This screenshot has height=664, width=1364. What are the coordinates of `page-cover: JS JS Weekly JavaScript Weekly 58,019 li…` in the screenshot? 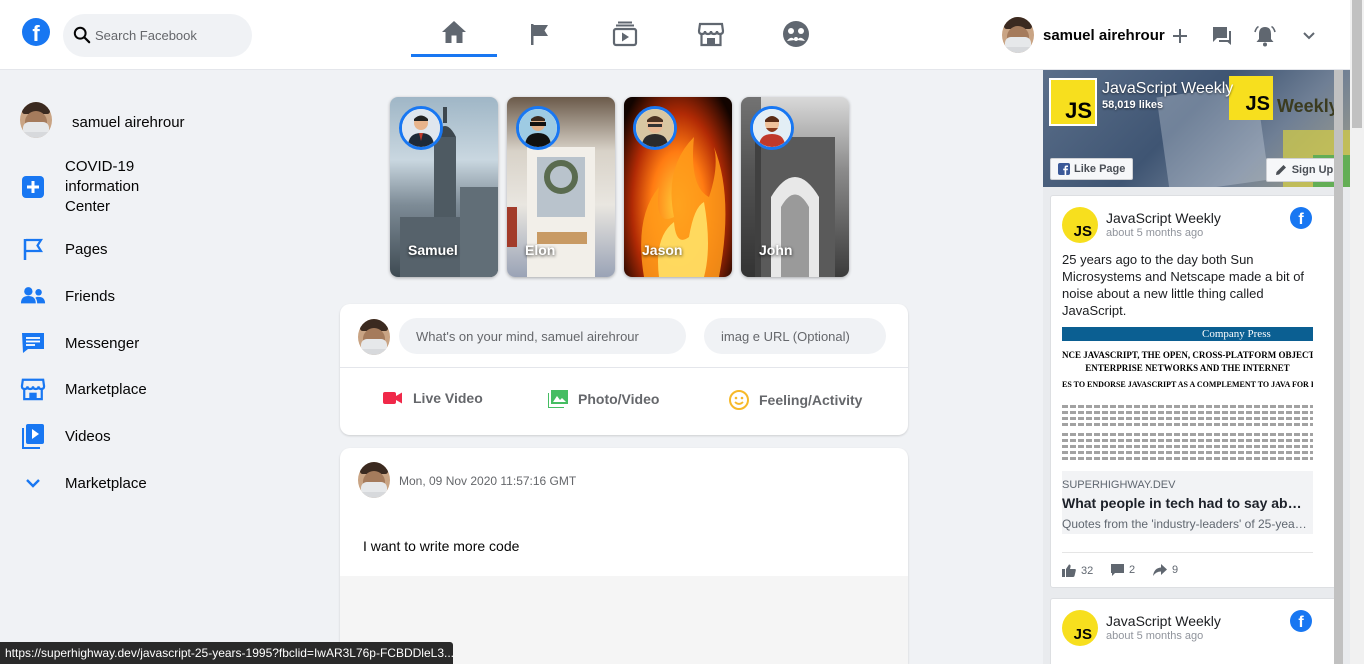 It's located at (1196, 128).